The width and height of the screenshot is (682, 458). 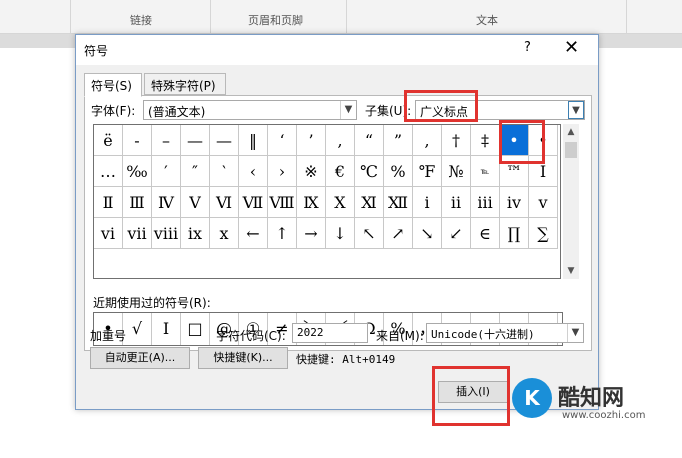 What do you see at coordinates (113, 111) in the screenshot?
I see `font-label: 字体(F):` at bounding box center [113, 111].